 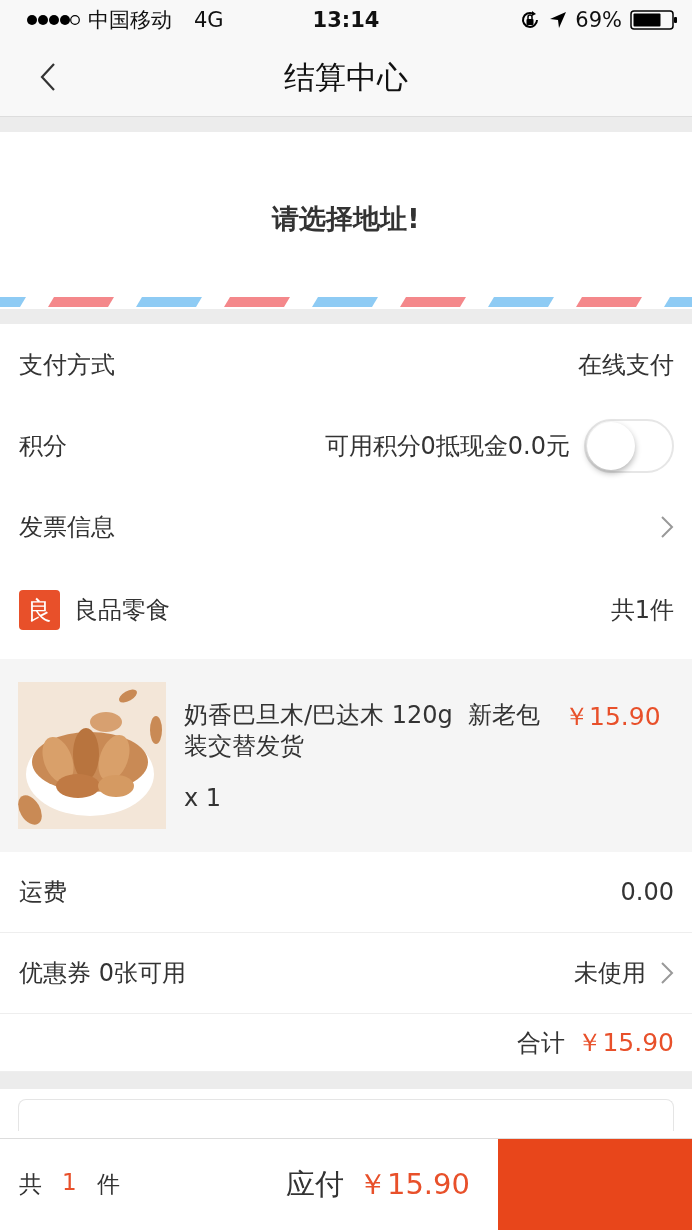 I want to click on network-type: 4G, so click(x=209, y=20).